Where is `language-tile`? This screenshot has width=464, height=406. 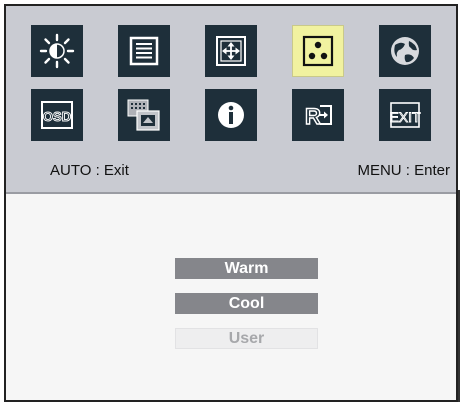
language-tile is located at coordinates (405, 51).